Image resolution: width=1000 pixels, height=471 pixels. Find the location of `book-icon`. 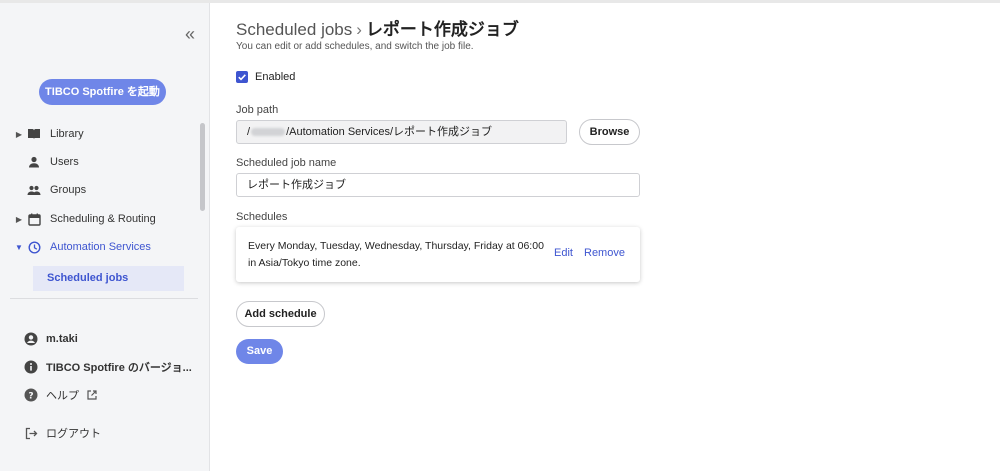

book-icon is located at coordinates (34, 134).